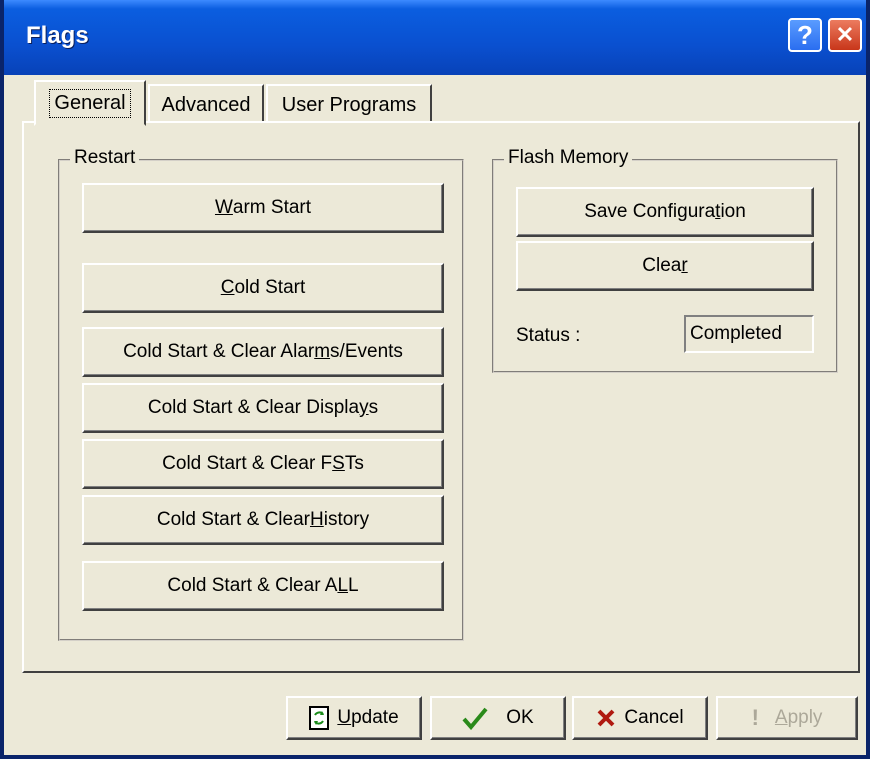 The width and height of the screenshot is (870, 759). Describe the element at coordinates (263, 408) in the screenshot. I see `cold-start-clear-displays-button: Cold Start & Clear Displa y s` at that location.